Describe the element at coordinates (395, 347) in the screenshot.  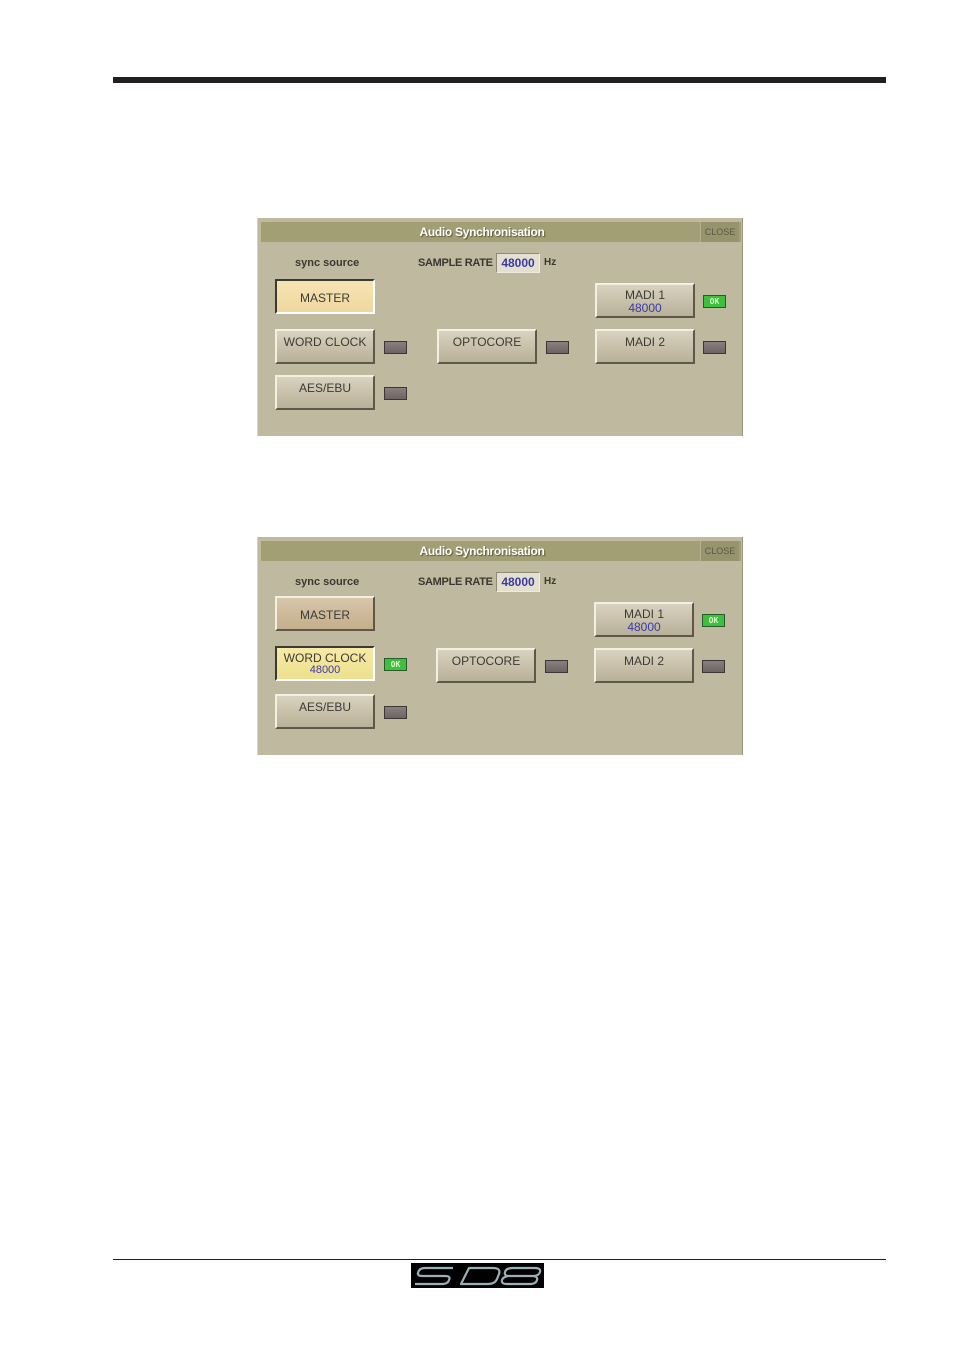
I see `word-clock-status-led` at that location.